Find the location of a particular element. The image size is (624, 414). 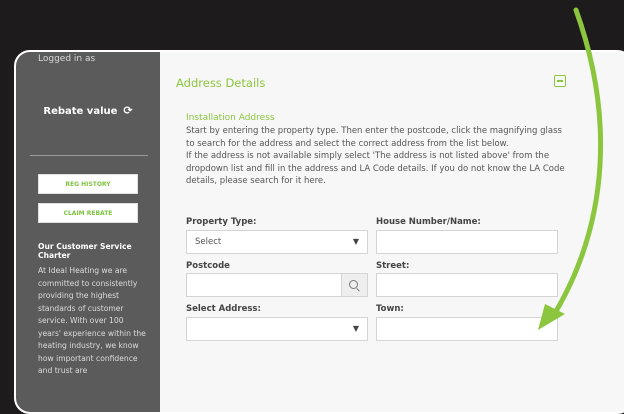

search-icon is located at coordinates (353, 284).